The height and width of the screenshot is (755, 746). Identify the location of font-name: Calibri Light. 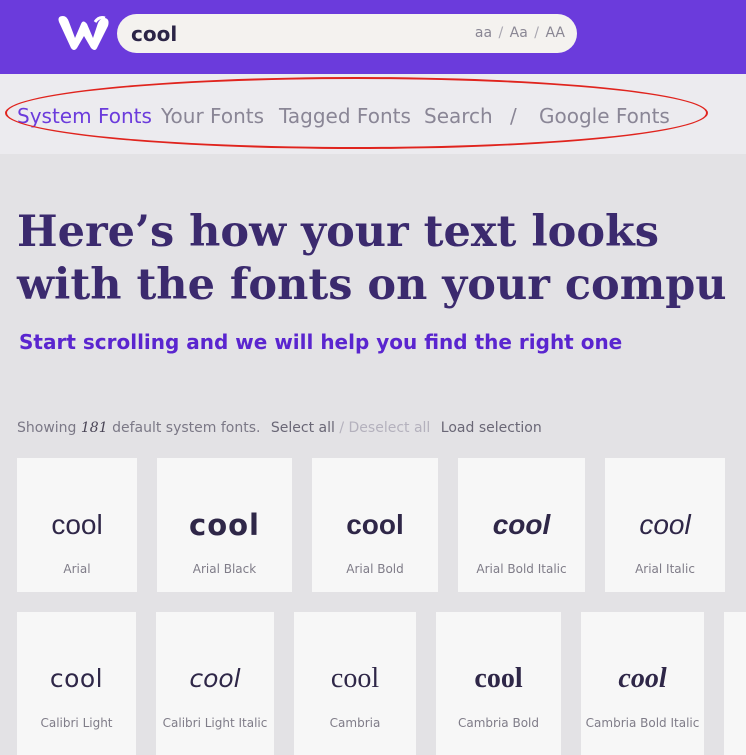
(76, 723).